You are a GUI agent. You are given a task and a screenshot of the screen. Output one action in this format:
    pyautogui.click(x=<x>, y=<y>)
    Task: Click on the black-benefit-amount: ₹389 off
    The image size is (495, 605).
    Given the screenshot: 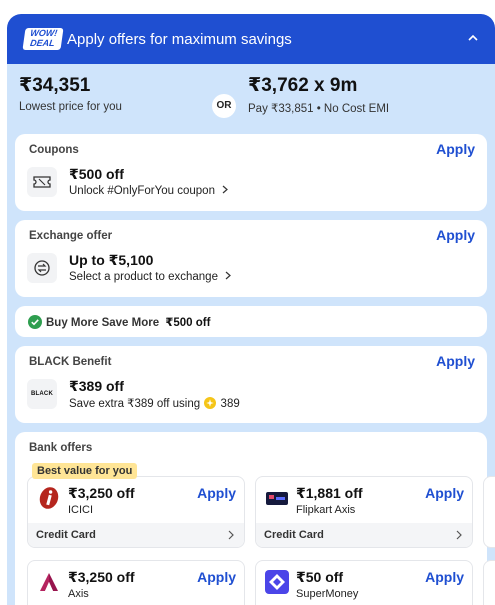 What is the action you would take?
    pyautogui.click(x=96, y=386)
    